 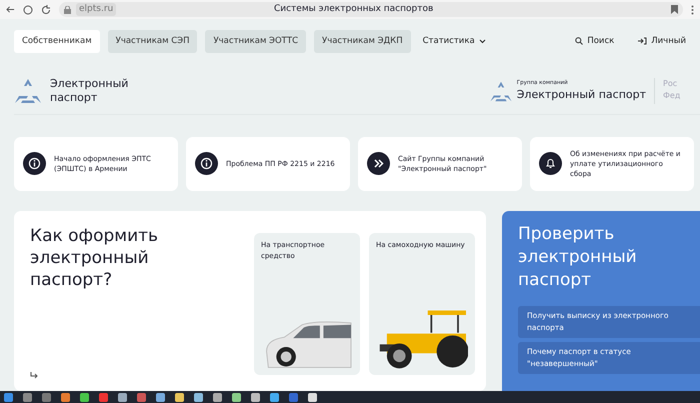 I want to click on search-button: Поиск, so click(x=594, y=41).